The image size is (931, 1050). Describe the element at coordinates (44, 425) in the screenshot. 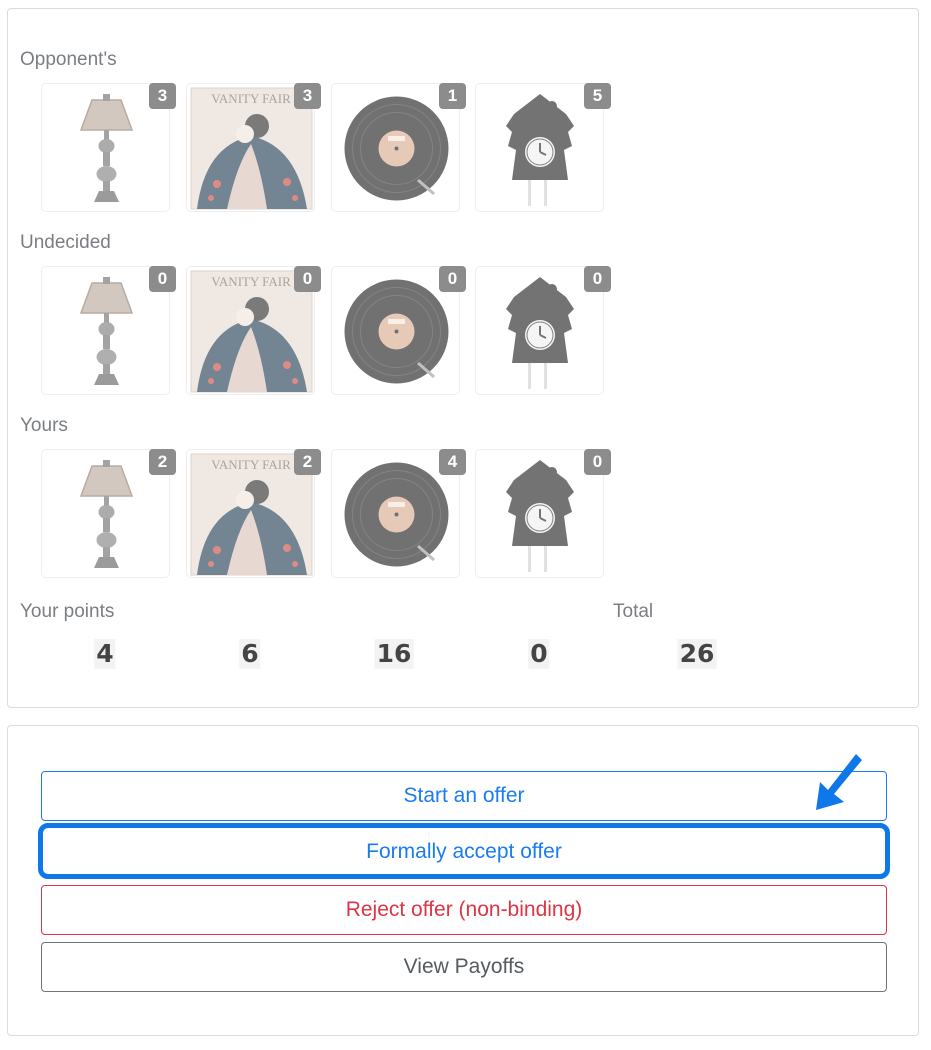

I see `section-label-yours: Yours` at that location.